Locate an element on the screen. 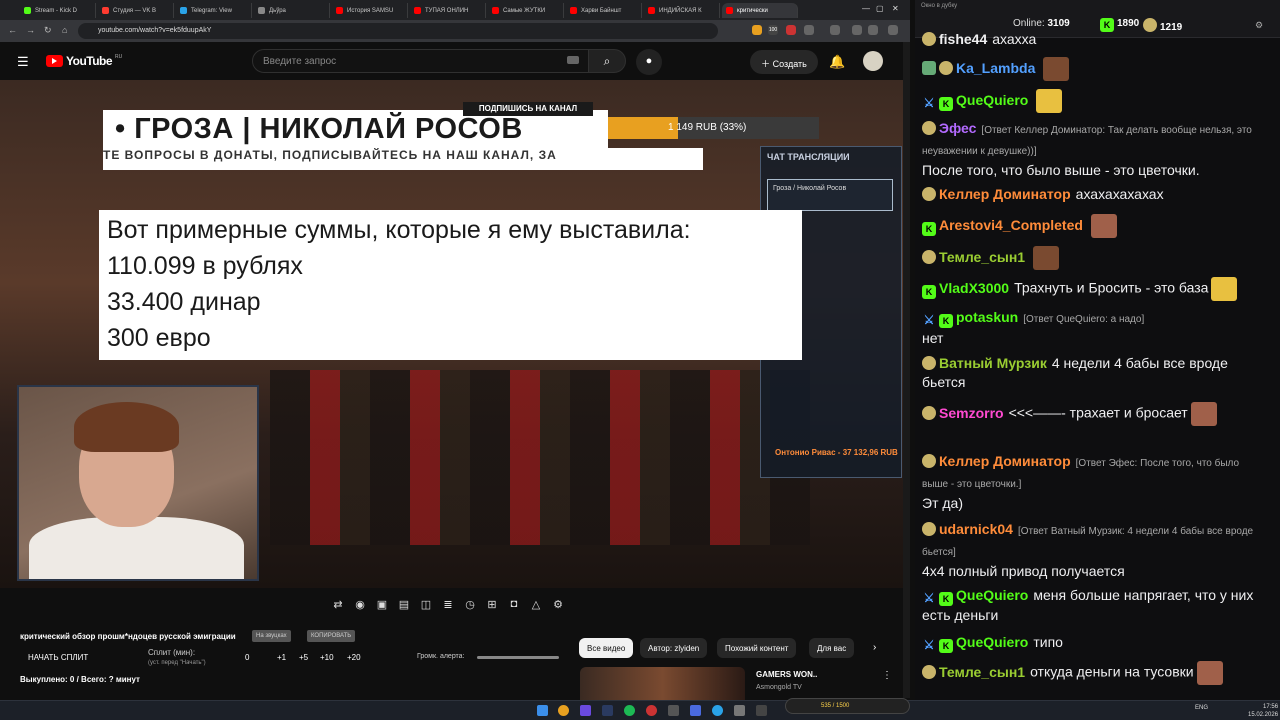  clapper-icon: ▤ is located at coordinates (404, 605).